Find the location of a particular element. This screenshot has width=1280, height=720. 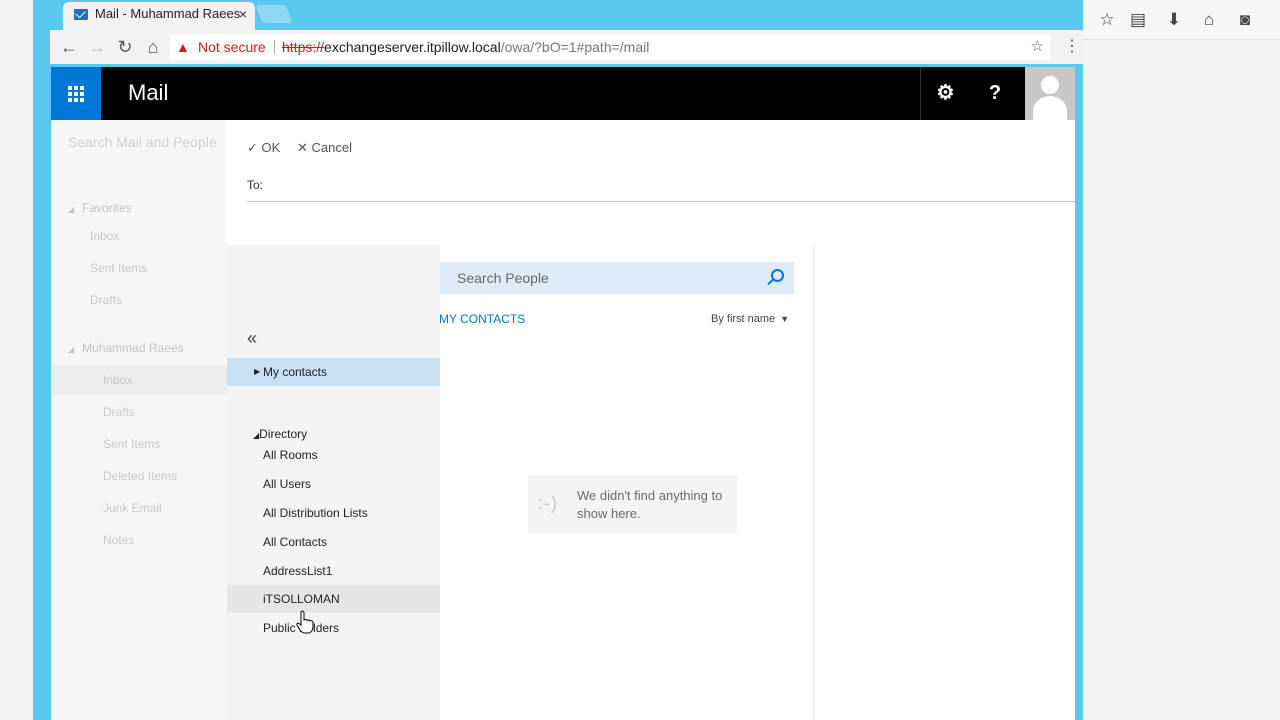

sort-dropdown: By first name ▼ is located at coordinates (750, 319).